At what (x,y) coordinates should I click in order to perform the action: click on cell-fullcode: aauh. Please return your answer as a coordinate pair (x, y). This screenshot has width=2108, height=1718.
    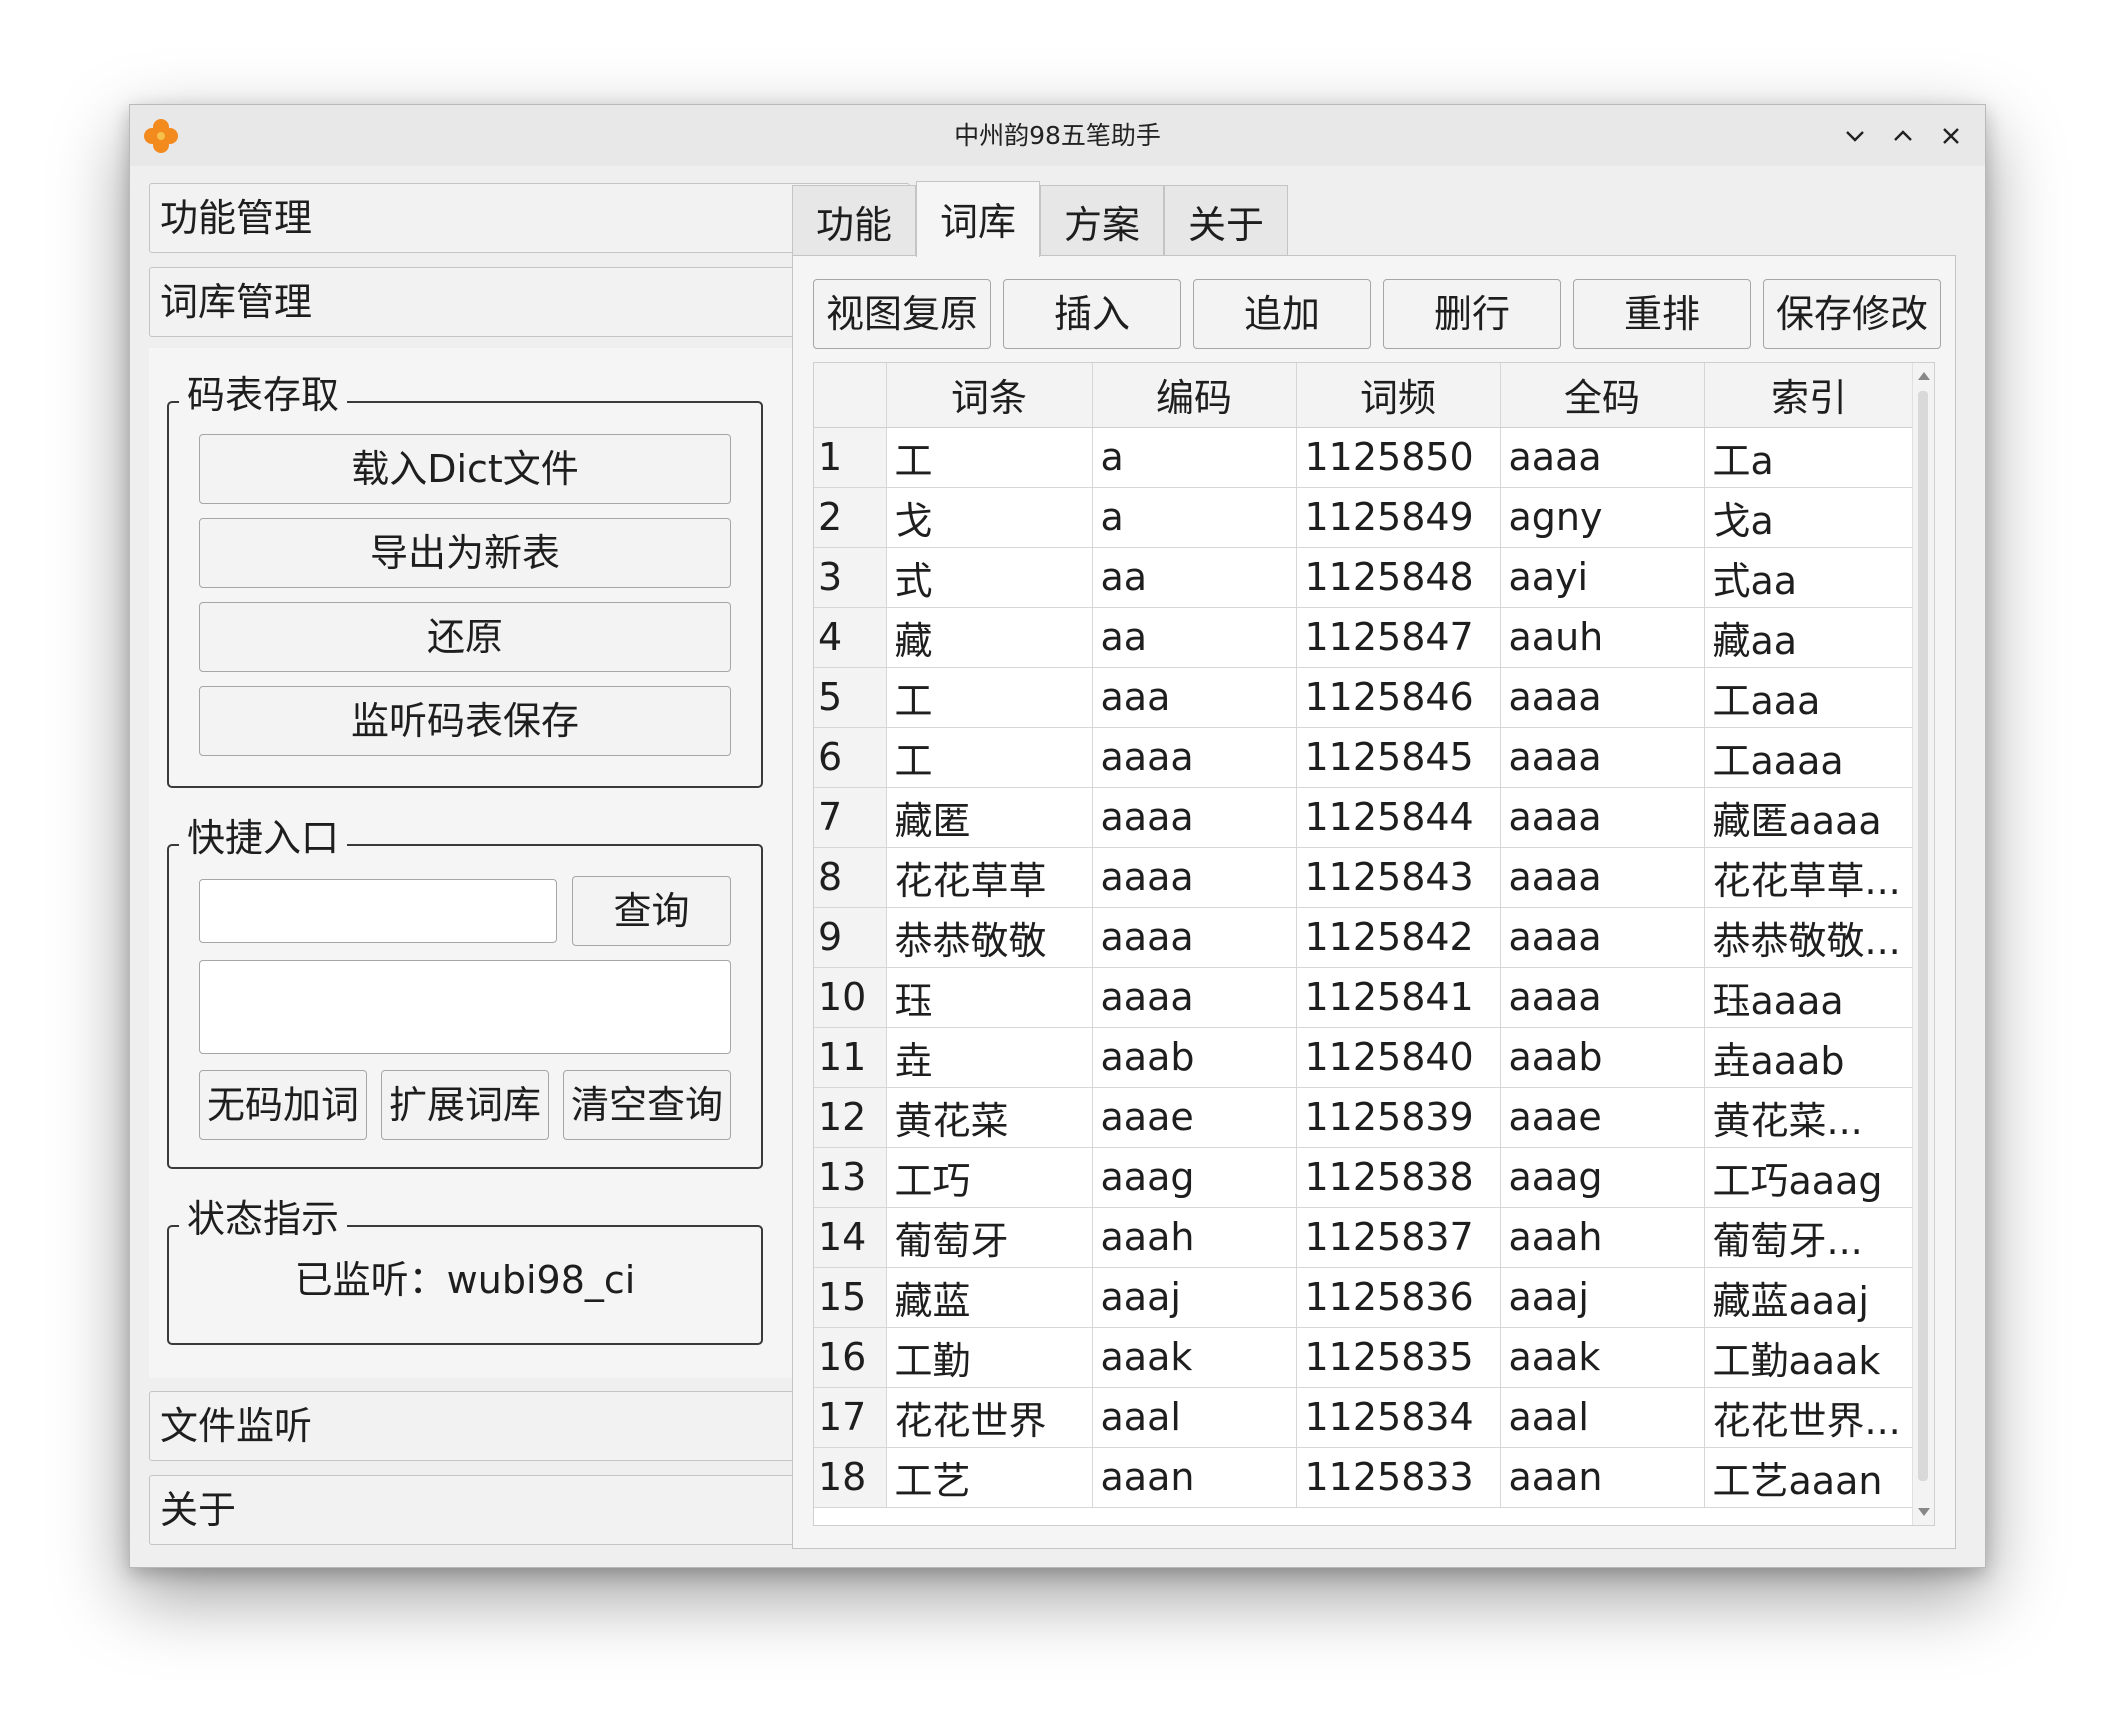
    Looking at the image, I should click on (1602, 637).